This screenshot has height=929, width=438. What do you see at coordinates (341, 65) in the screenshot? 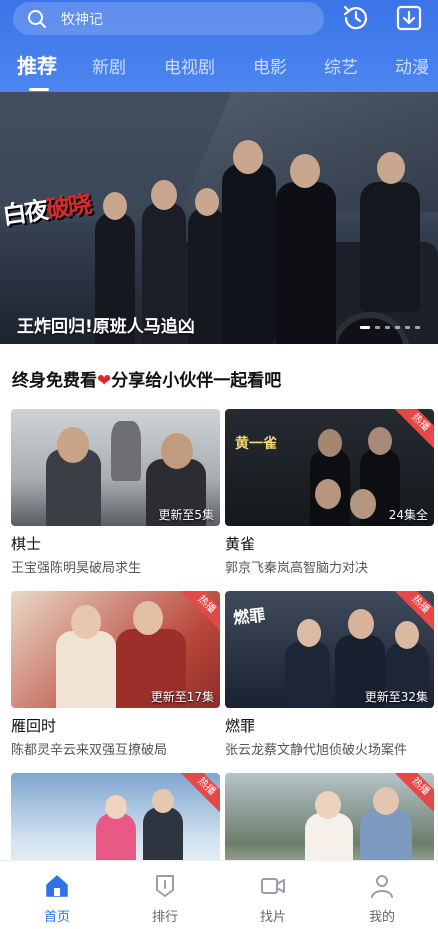
I see `tab-variety: 综艺` at bounding box center [341, 65].